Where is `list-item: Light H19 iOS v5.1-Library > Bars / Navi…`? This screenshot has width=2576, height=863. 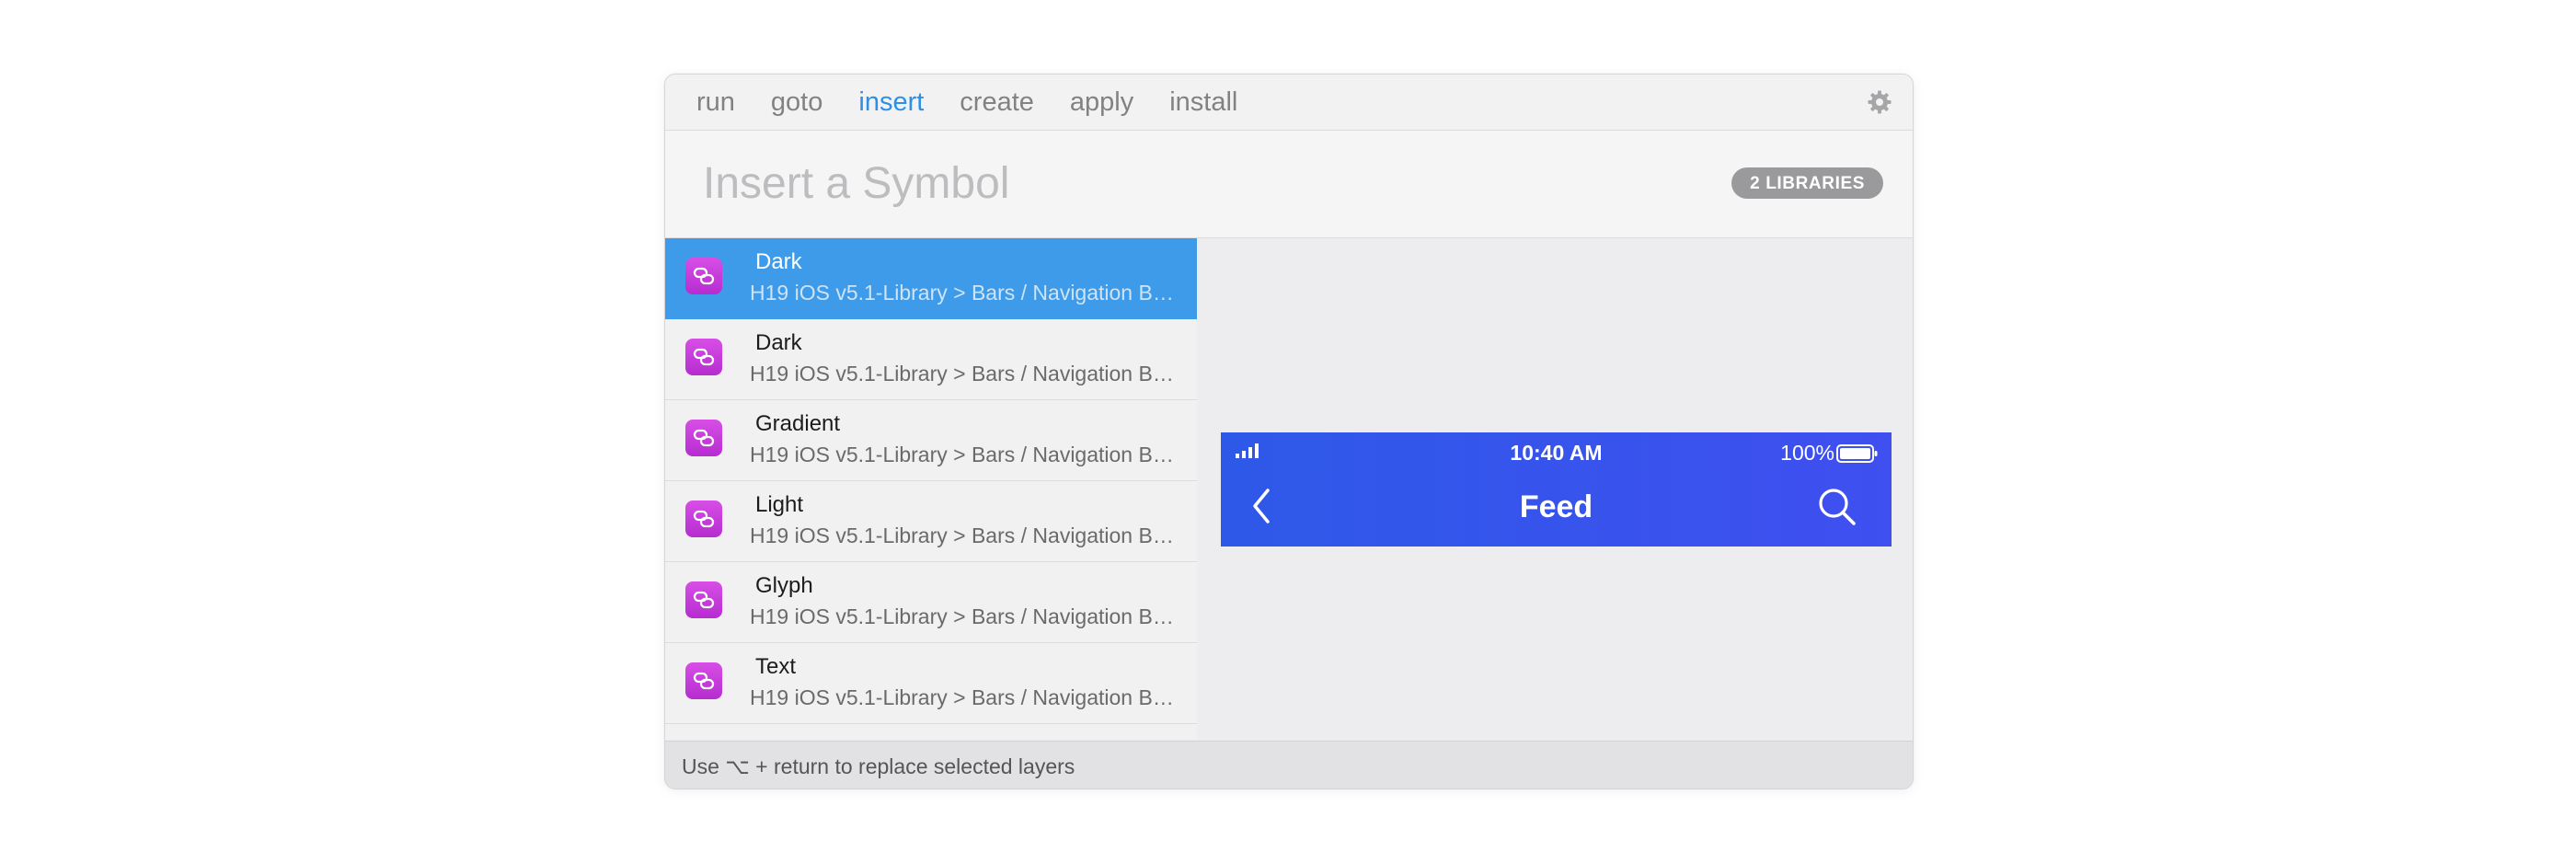 list-item: Light H19 iOS v5.1-Library > Bars / Navi… is located at coordinates (931, 521).